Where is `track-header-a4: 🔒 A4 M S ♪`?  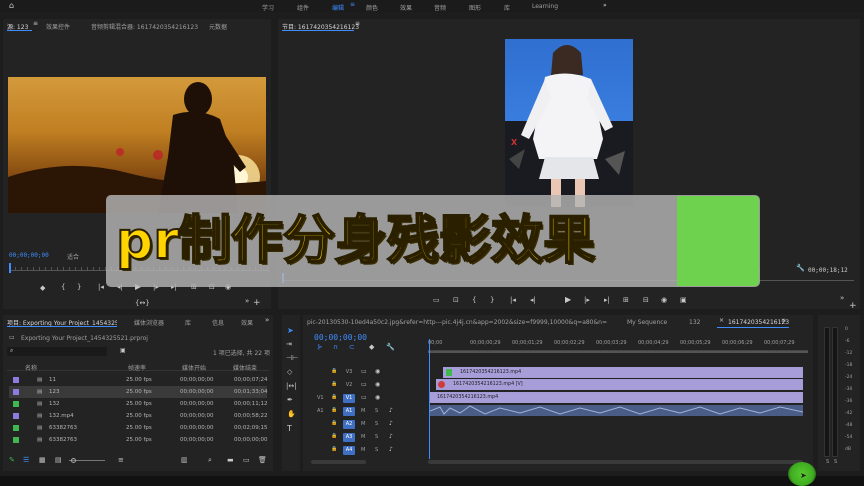
track-header-a4: 🔒 A4 M S ♪ is located at coordinates (366, 450).